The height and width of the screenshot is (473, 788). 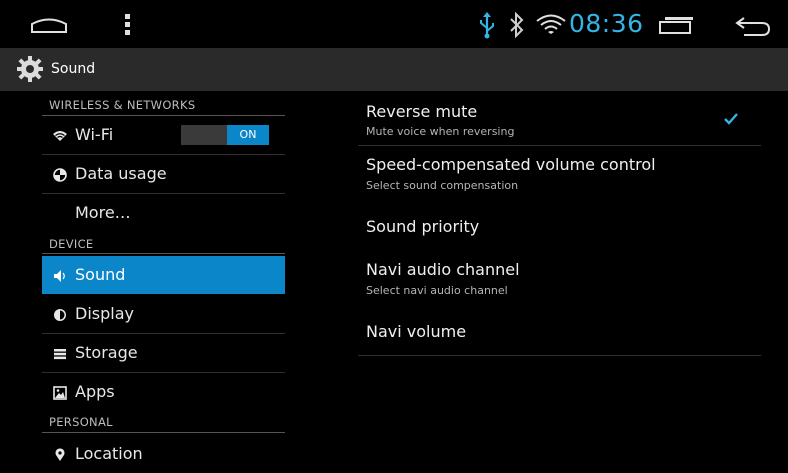 What do you see at coordinates (544, 117) in the screenshot?
I see `pref-reverse-mute: Reverse mute Mute voice when reversing` at bounding box center [544, 117].